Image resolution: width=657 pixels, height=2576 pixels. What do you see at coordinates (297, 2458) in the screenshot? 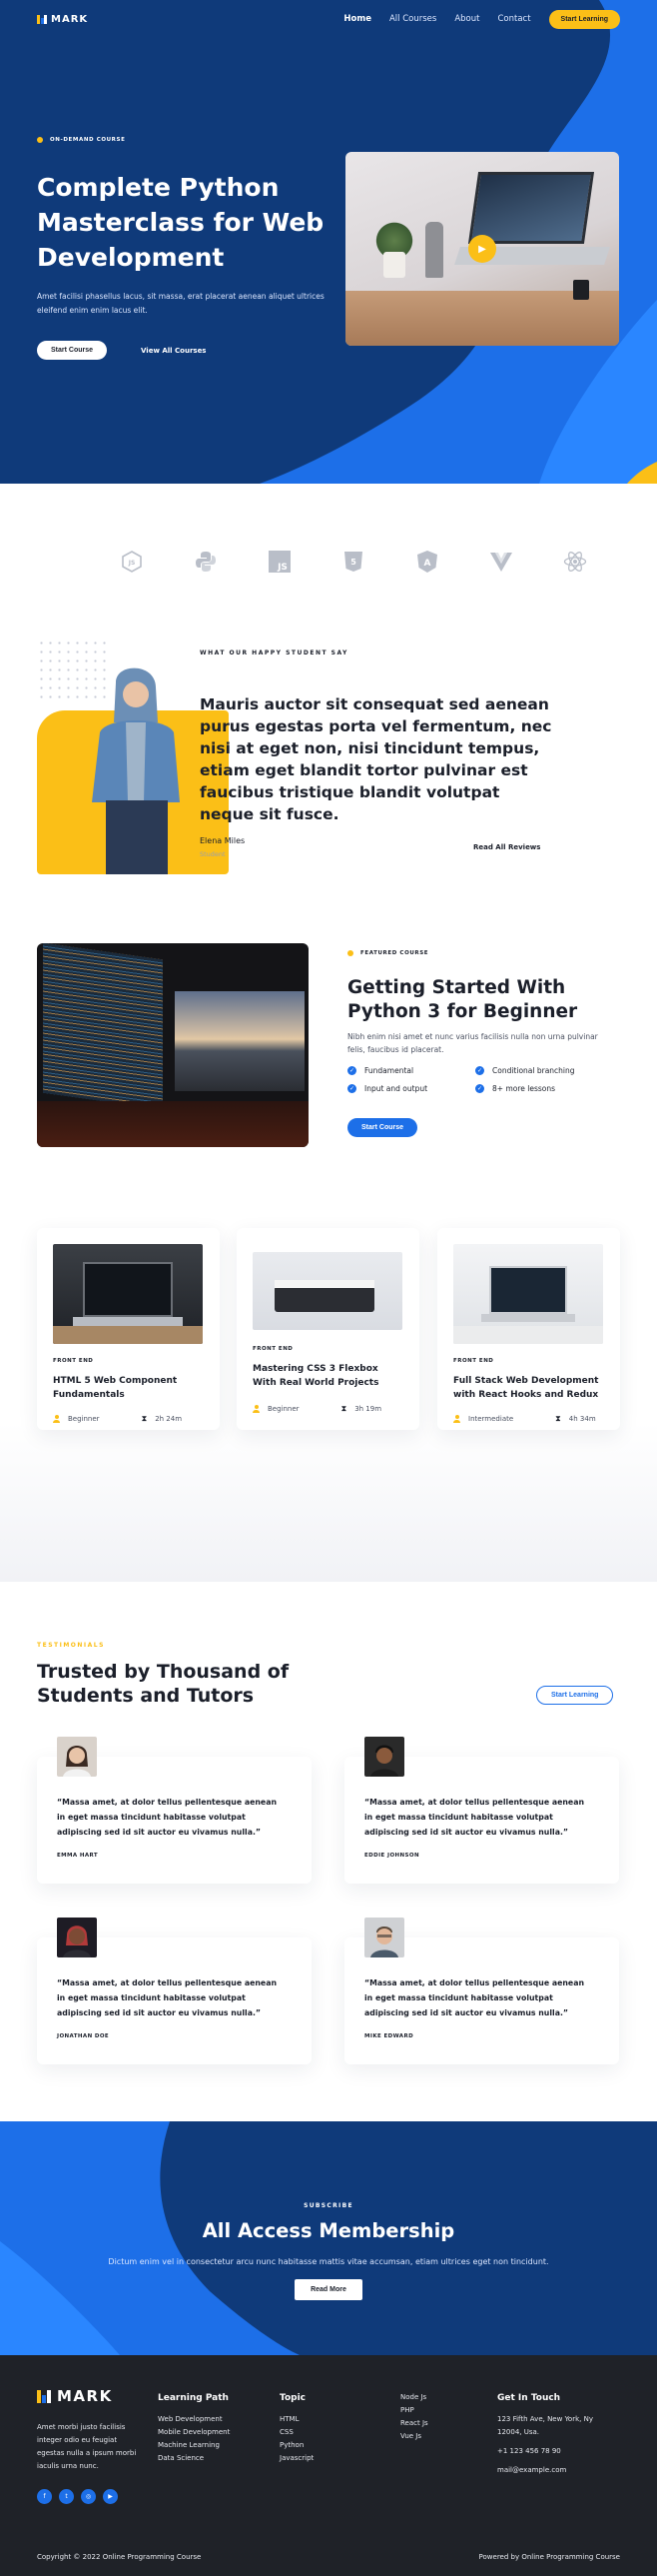
I see `footer-link: Javascript` at bounding box center [297, 2458].